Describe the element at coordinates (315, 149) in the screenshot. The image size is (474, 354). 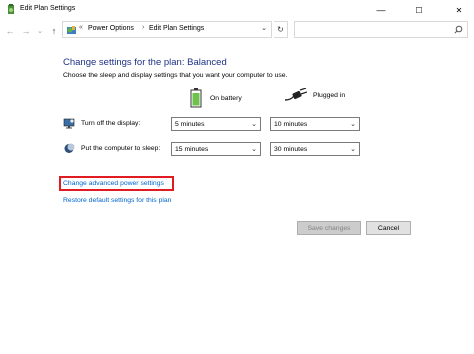
I see `sleep-plugged-select: 30 minutes ⌄` at that location.